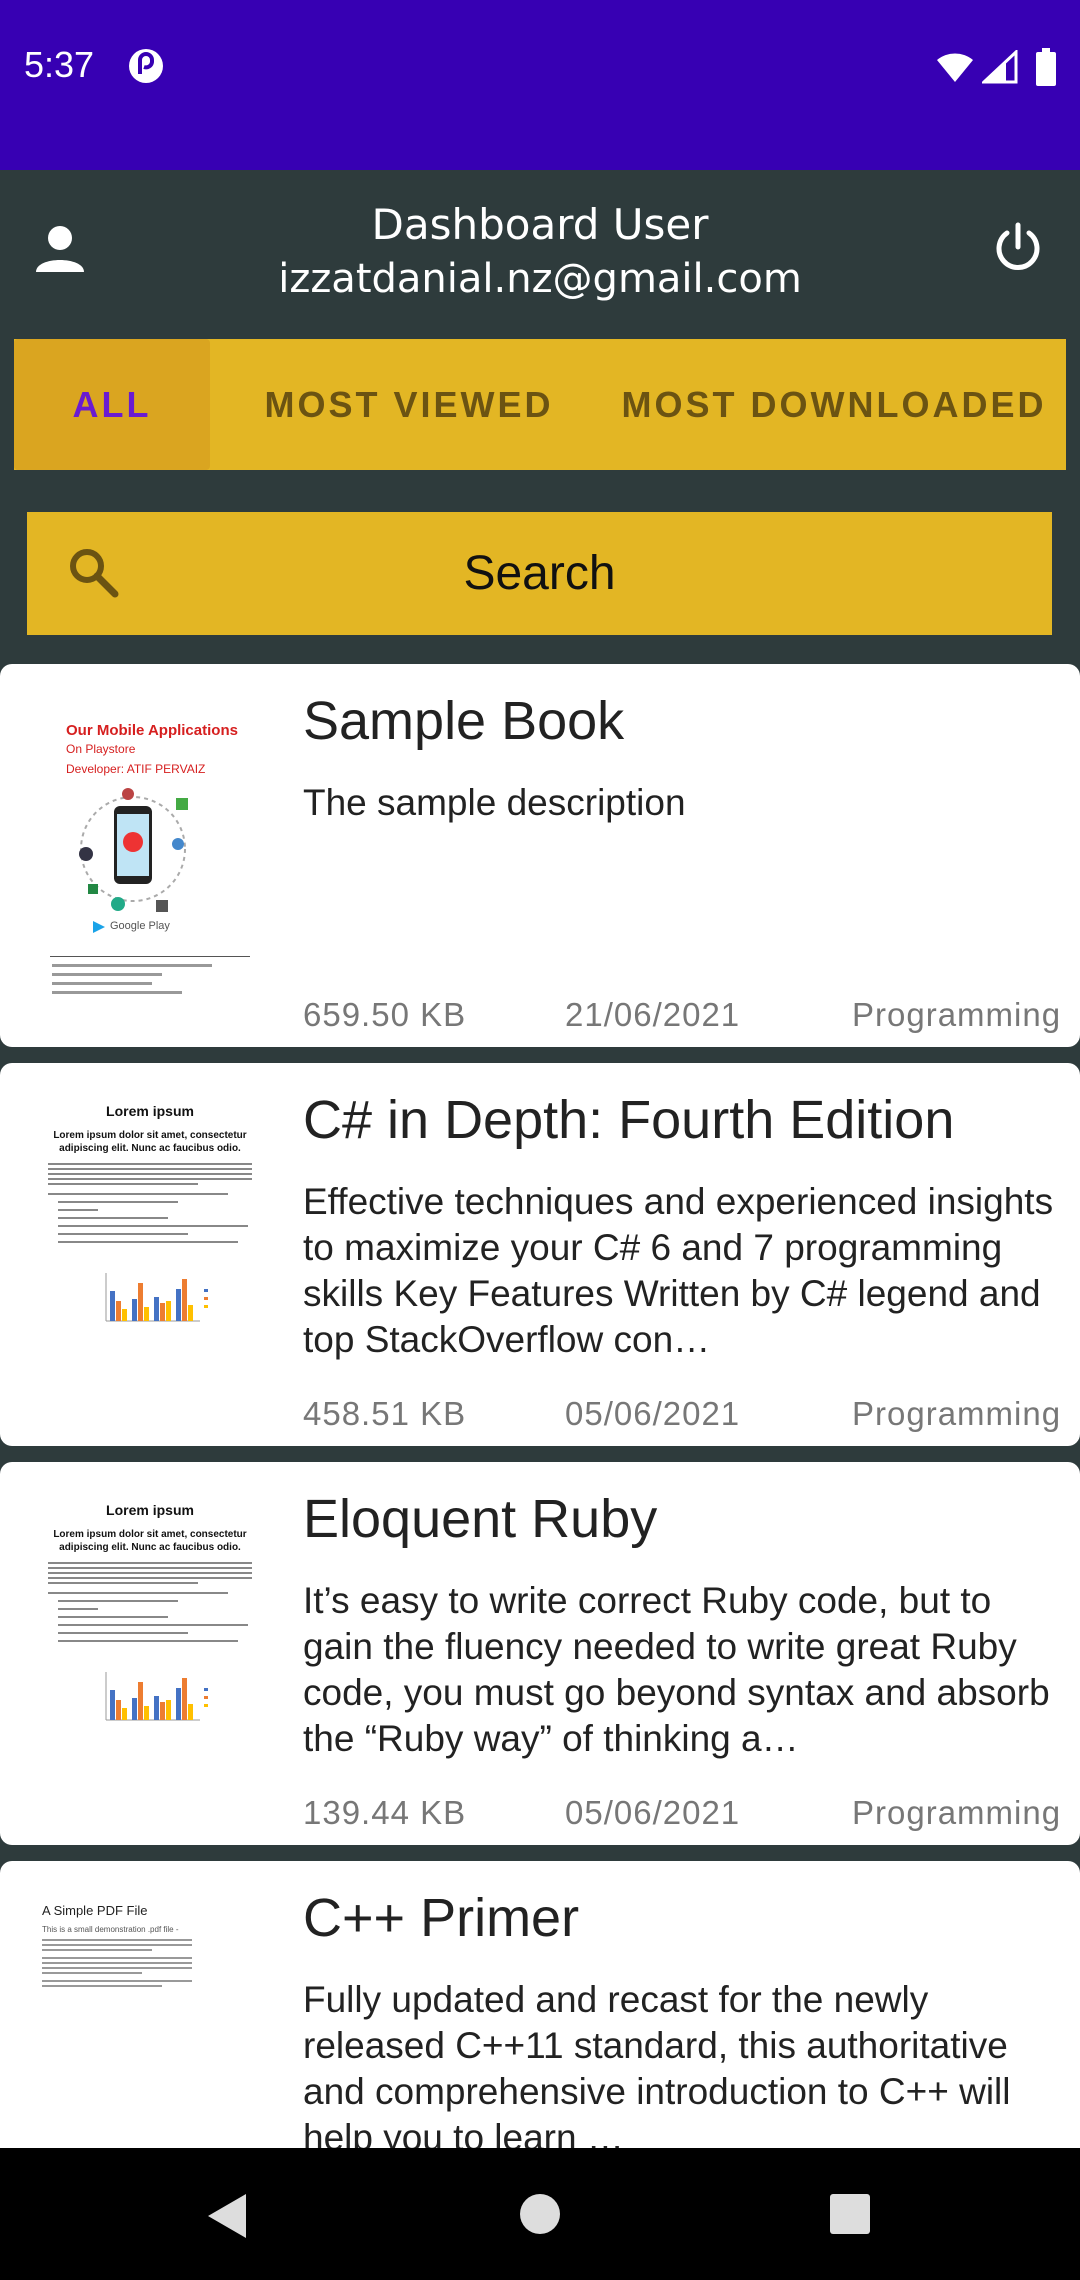 The height and width of the screenshot is (2280, 1080). I want to click on book-title: Eloquent Ruby, so click(480, 1519).